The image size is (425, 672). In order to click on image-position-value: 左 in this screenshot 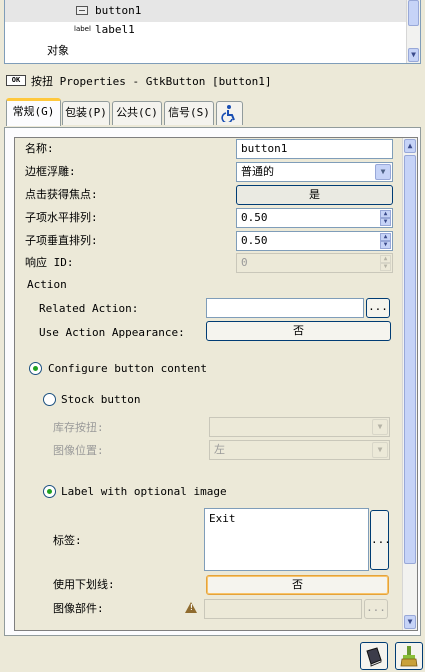, I will do `click(219, 449)`.